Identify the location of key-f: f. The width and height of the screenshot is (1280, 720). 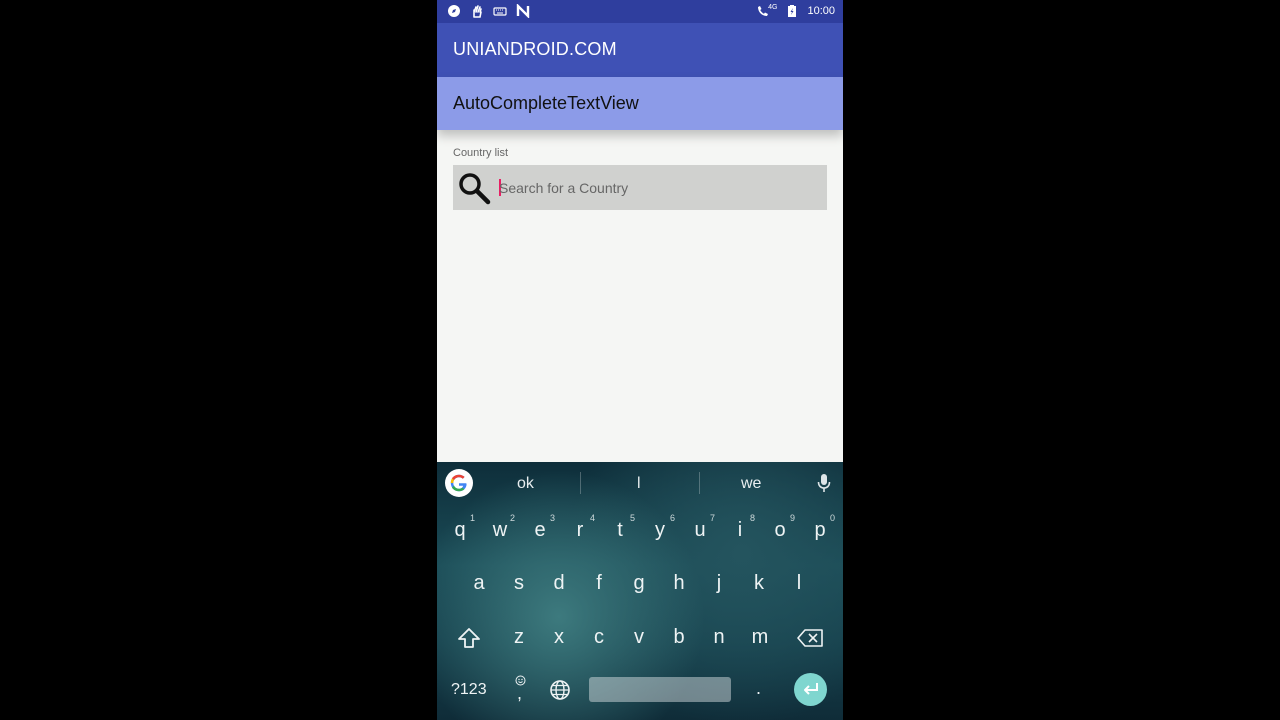
(599, 583).